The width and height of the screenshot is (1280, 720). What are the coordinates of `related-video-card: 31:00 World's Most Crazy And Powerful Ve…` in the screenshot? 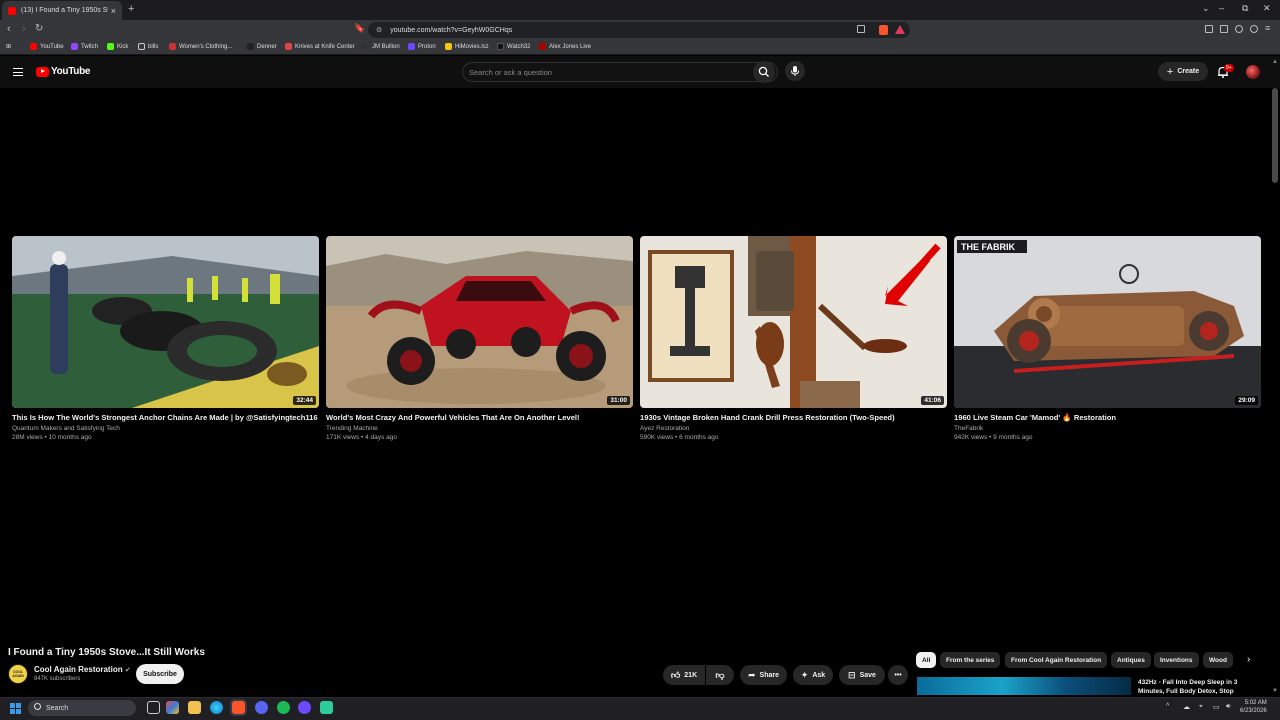 It's located at (479, 339).